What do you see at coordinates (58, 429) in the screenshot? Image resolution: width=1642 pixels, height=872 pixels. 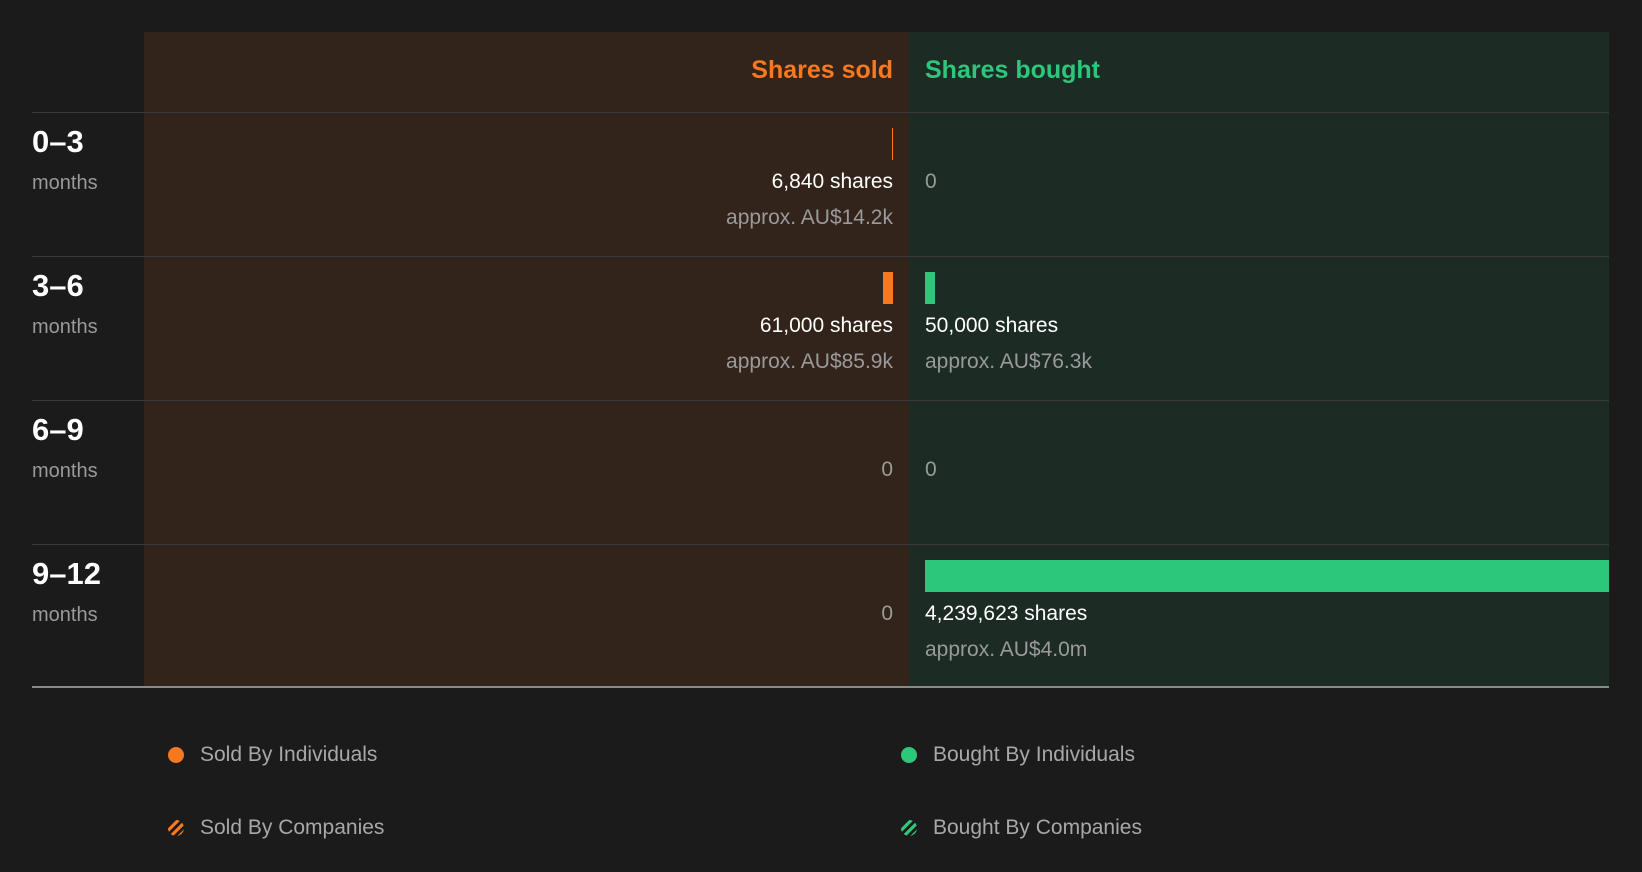 I see `time-range: 6–9` at bounding box center [58, 429].